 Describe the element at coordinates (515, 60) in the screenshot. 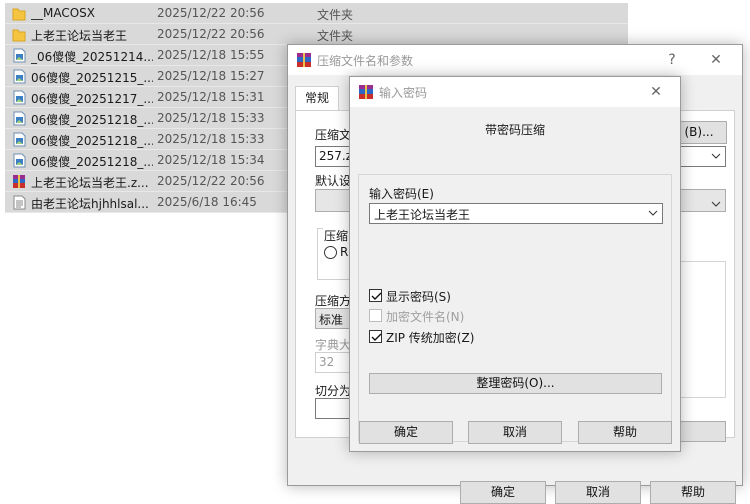

I see `title-bar: 压缩文件名和参数 ? ✕` at that location.